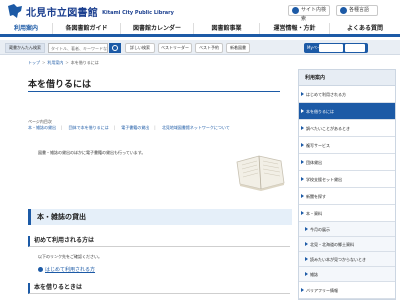 This screenshot has height=300, width=400. I want to click on side-menu-item: 複写サービス, so click(347, 145).